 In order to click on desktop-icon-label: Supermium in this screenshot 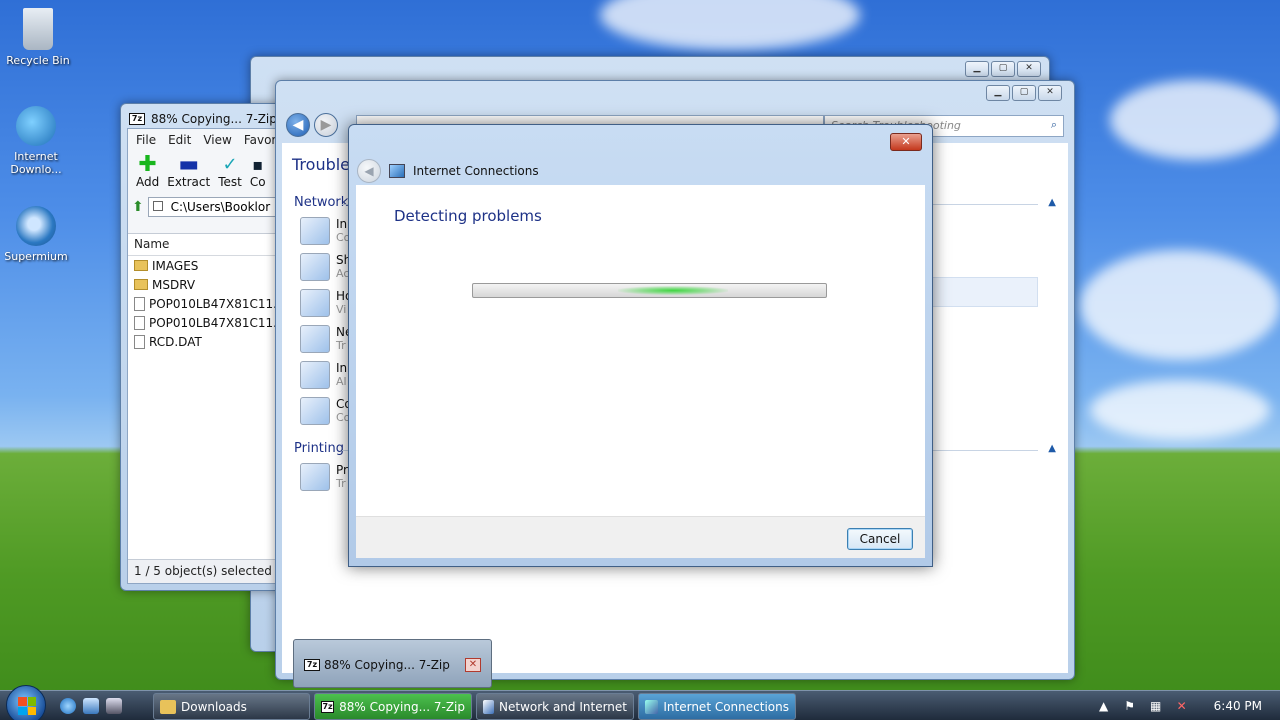, I will do `click(36, 256)`.